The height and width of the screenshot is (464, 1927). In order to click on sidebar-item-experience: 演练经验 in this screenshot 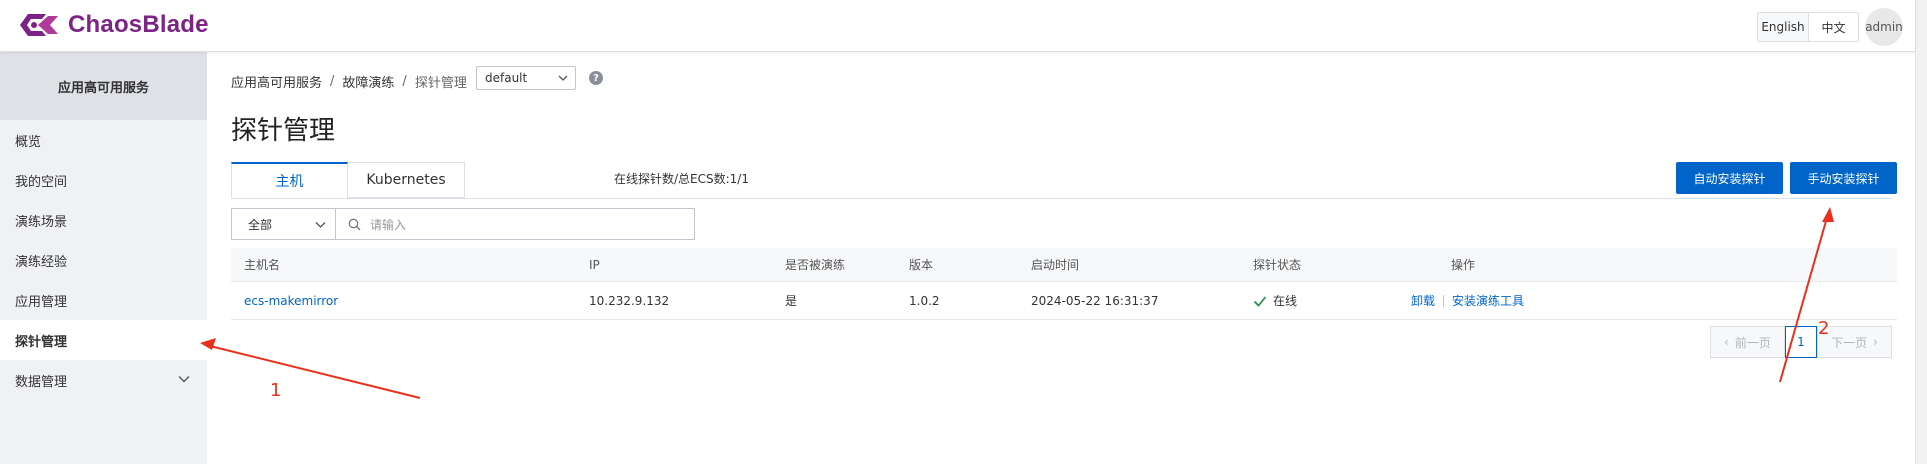, I will do `click(103, 260)`.